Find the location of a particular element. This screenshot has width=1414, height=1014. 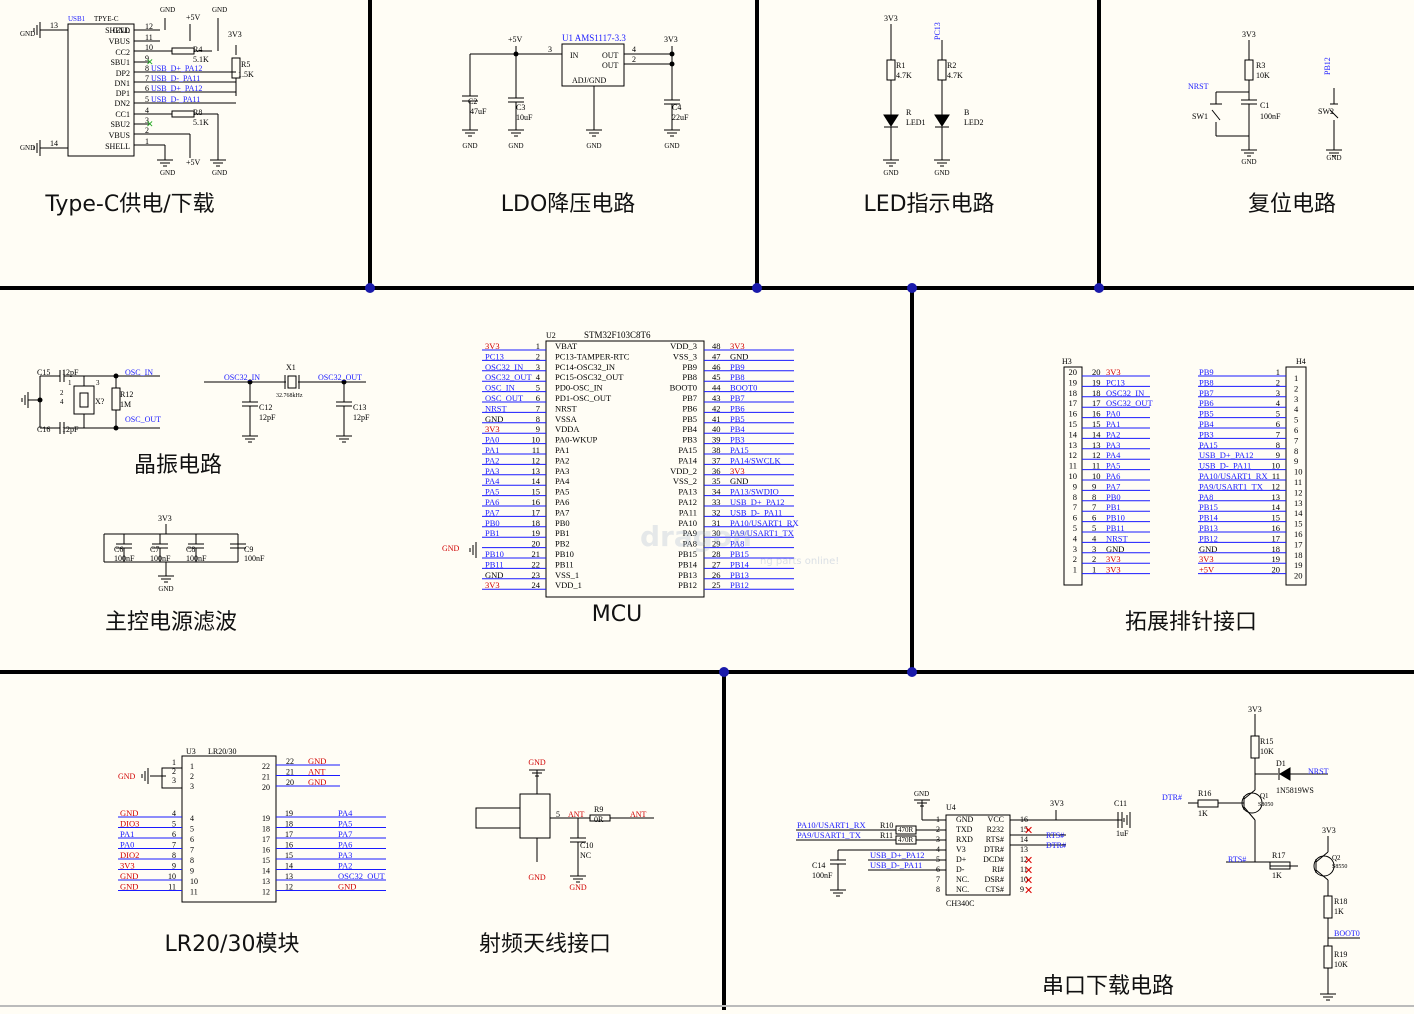

header-pin-number: 17 is located at coordinates (1073, 403).